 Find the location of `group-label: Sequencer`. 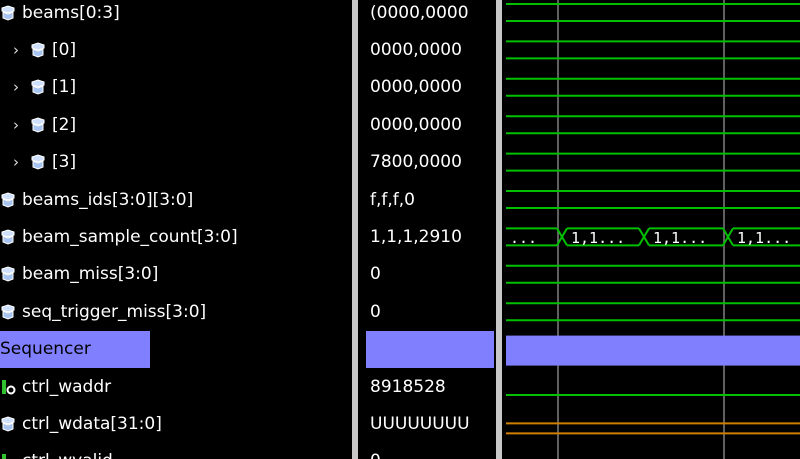

group-label: Sequencer is located at coordinates (45, 349).